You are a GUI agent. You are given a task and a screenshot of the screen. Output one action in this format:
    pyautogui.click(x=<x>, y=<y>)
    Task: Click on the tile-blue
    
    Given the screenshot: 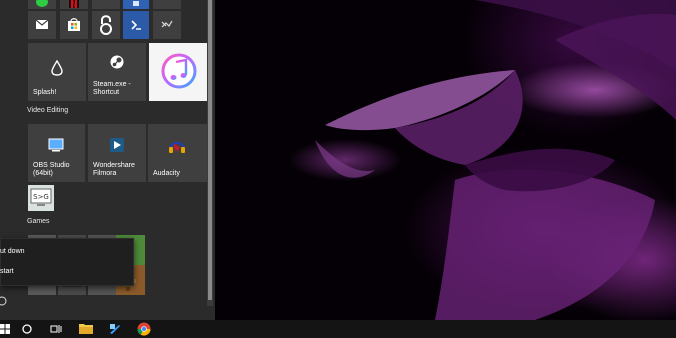 What is the action you would take?
    pyautogui.click(x=136, y=4)
    